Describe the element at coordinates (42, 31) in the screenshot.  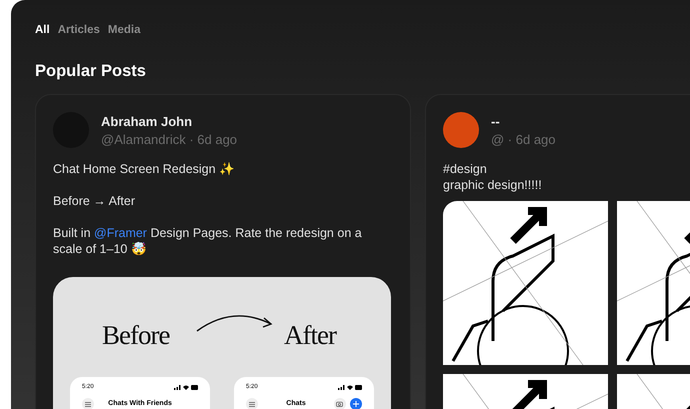
I see `filter-tab: All` at that location.